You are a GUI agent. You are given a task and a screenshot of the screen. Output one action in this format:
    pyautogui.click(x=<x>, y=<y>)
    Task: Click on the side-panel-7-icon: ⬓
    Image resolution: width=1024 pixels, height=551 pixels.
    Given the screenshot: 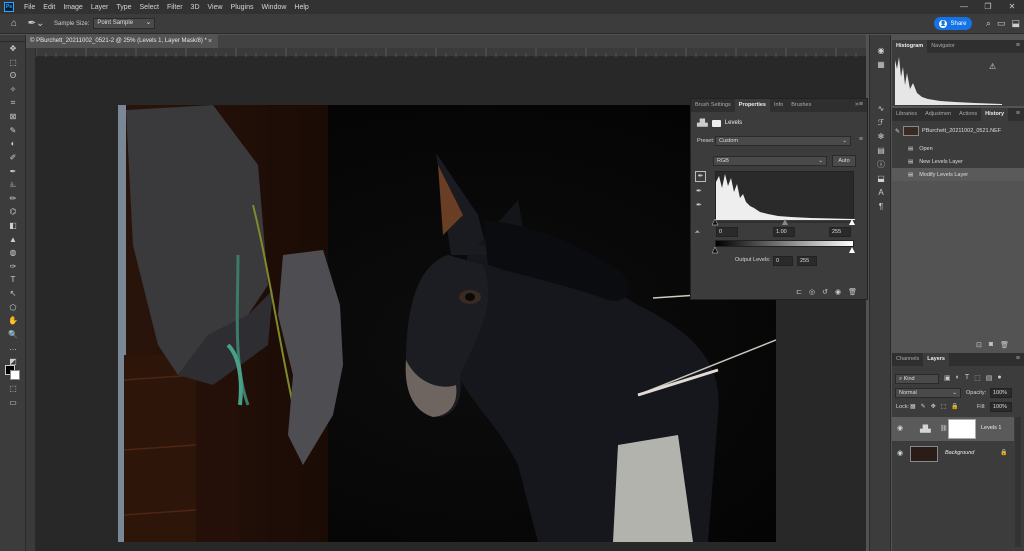 What is the action you would take?
    pyautogui.click(x=881, y=178)
    